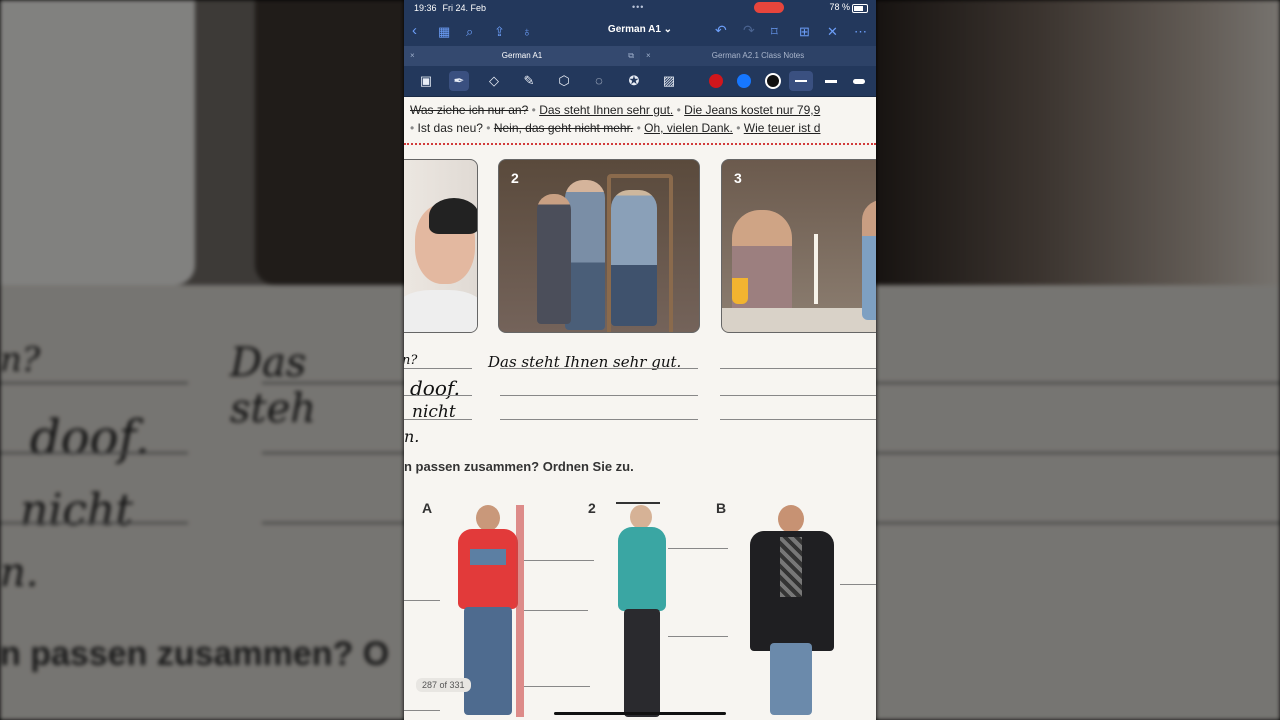  I want to click on photo-man-profile, so click(441, 246).